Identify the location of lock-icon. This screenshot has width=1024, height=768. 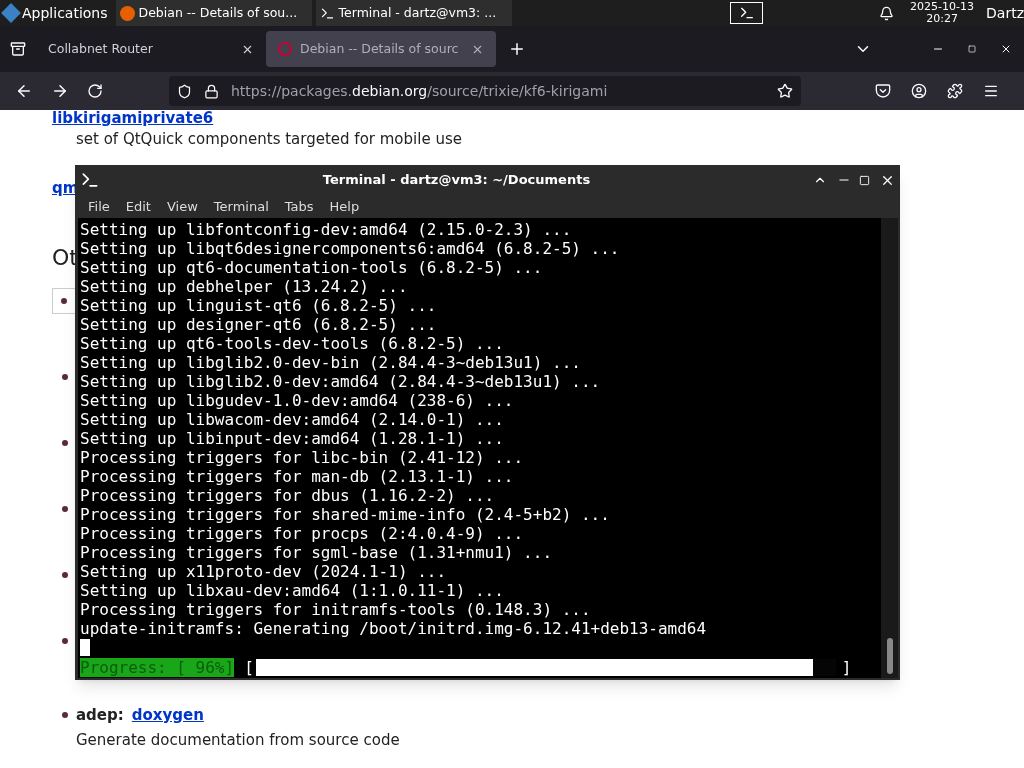
(211, 91).